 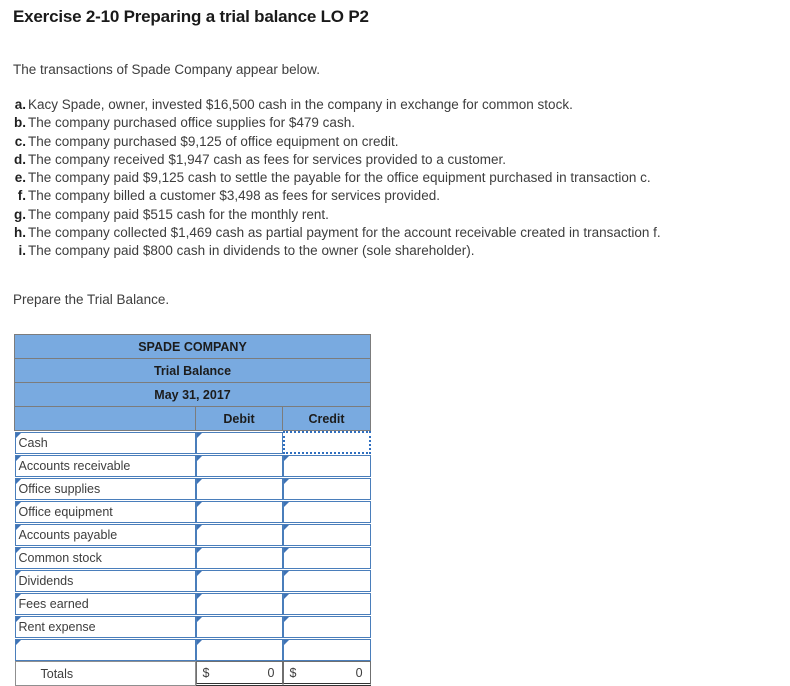 I want to click on tb-cell-account: Fees earned, so click(x=105, y=603).